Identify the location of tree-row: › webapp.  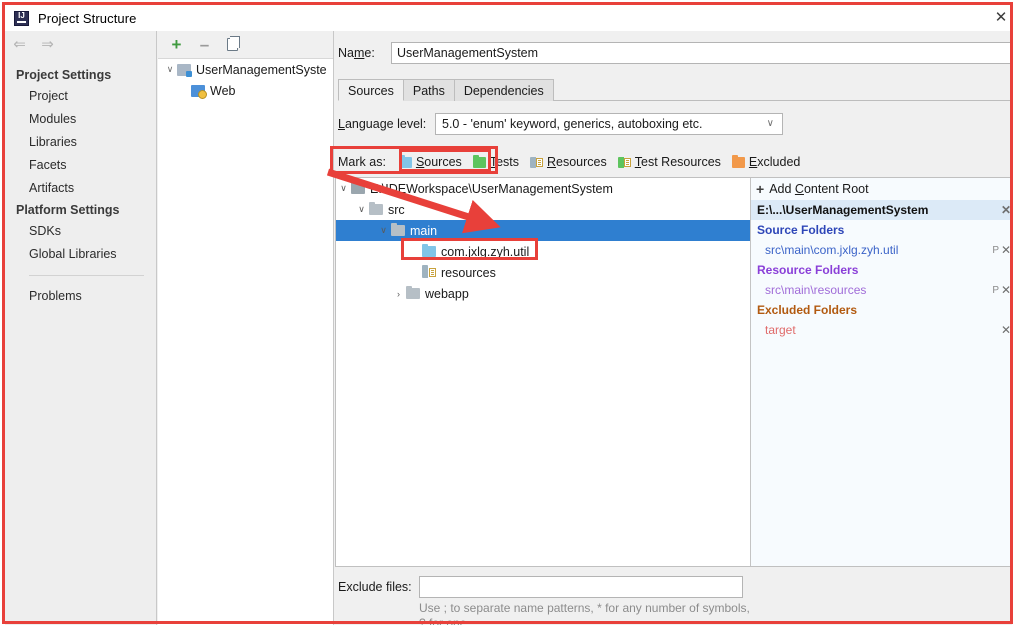
(543, 293).